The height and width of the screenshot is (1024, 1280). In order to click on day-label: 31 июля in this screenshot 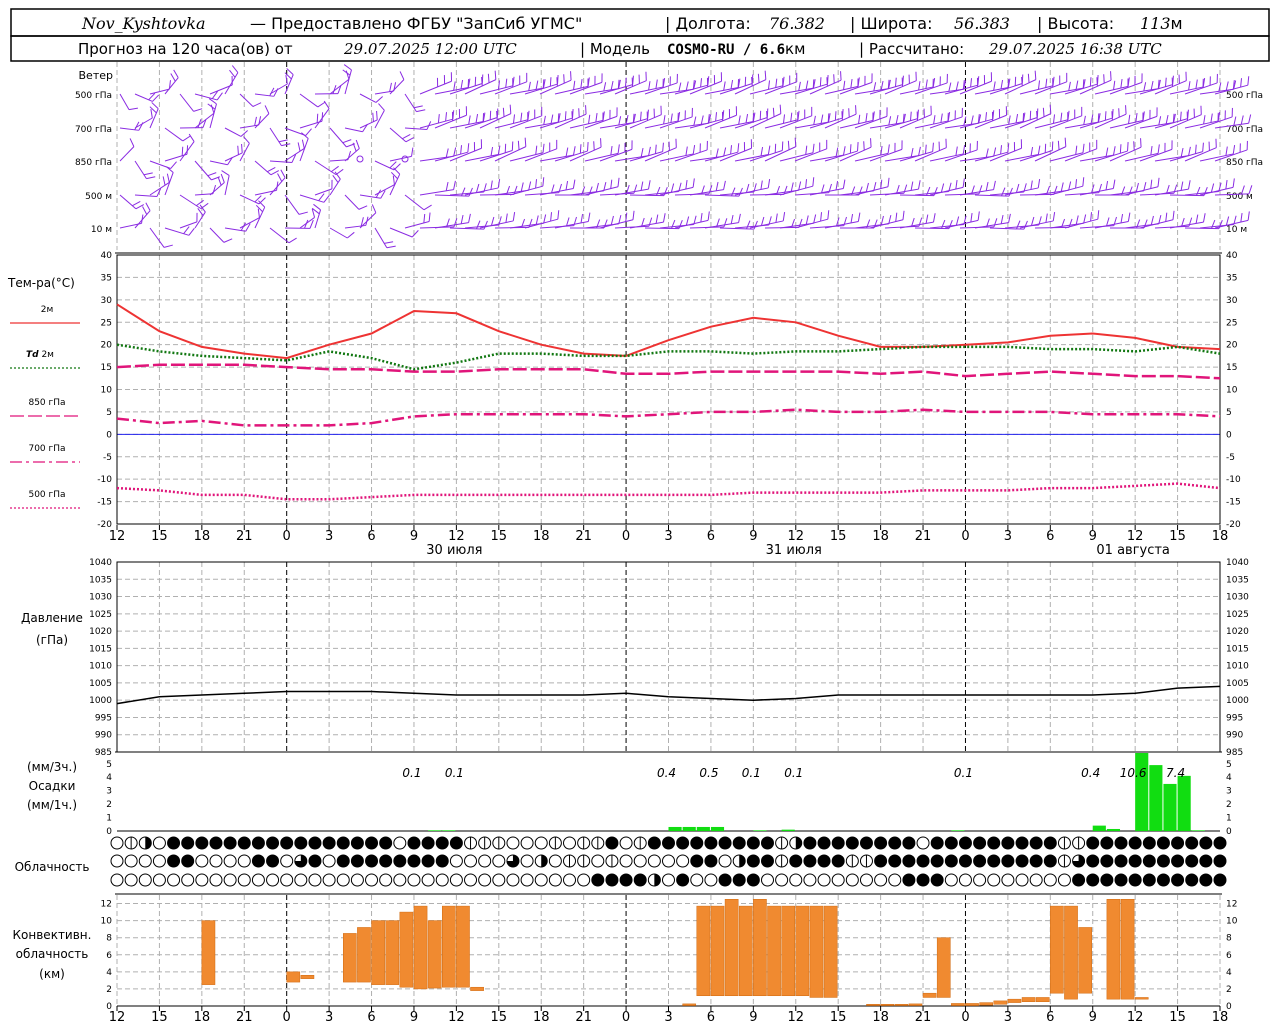, I will do `click(794, 550)`.